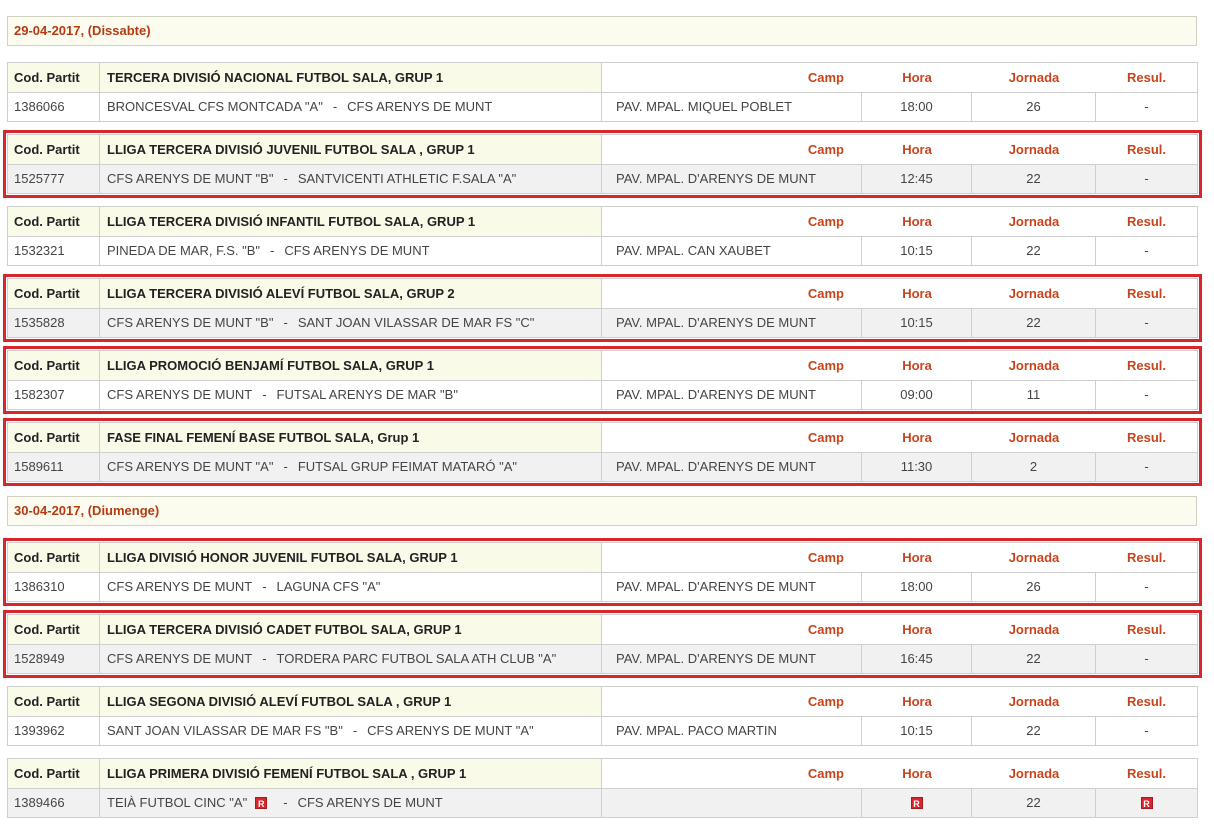 This screenshot has height=832, width=1214. I want to click on match-field, so click(732, 803).